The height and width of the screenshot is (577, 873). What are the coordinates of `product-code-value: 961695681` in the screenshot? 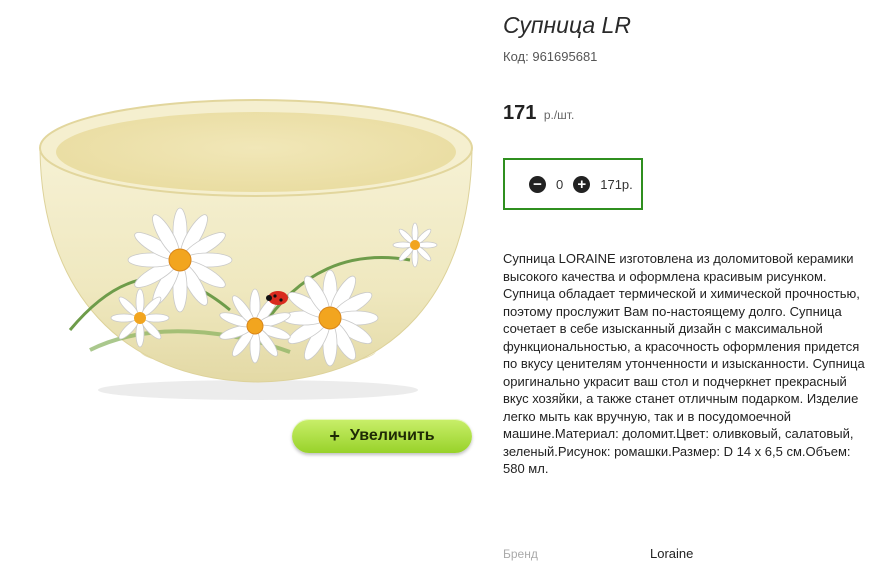 It's located at (565, 56).